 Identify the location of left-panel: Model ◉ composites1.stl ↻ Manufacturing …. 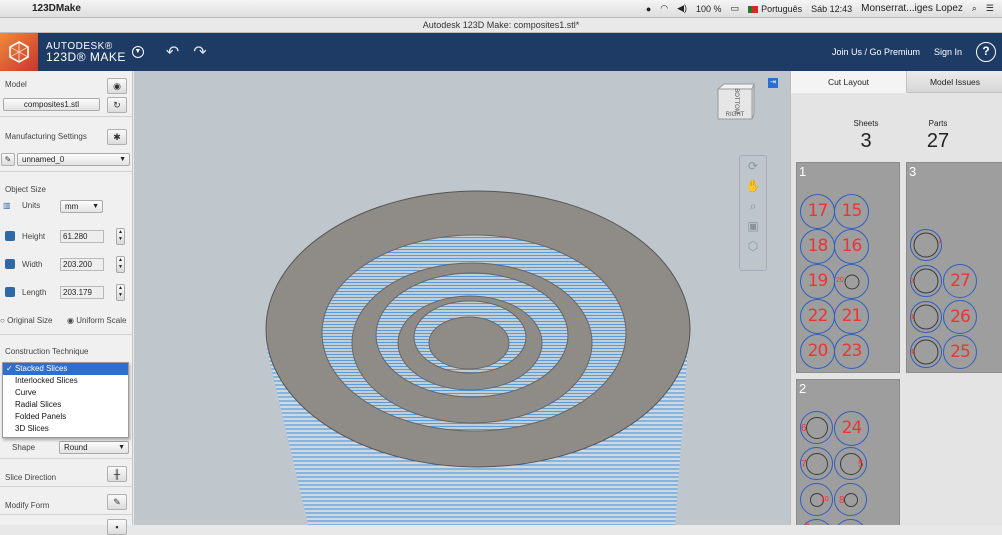
(66, 303).